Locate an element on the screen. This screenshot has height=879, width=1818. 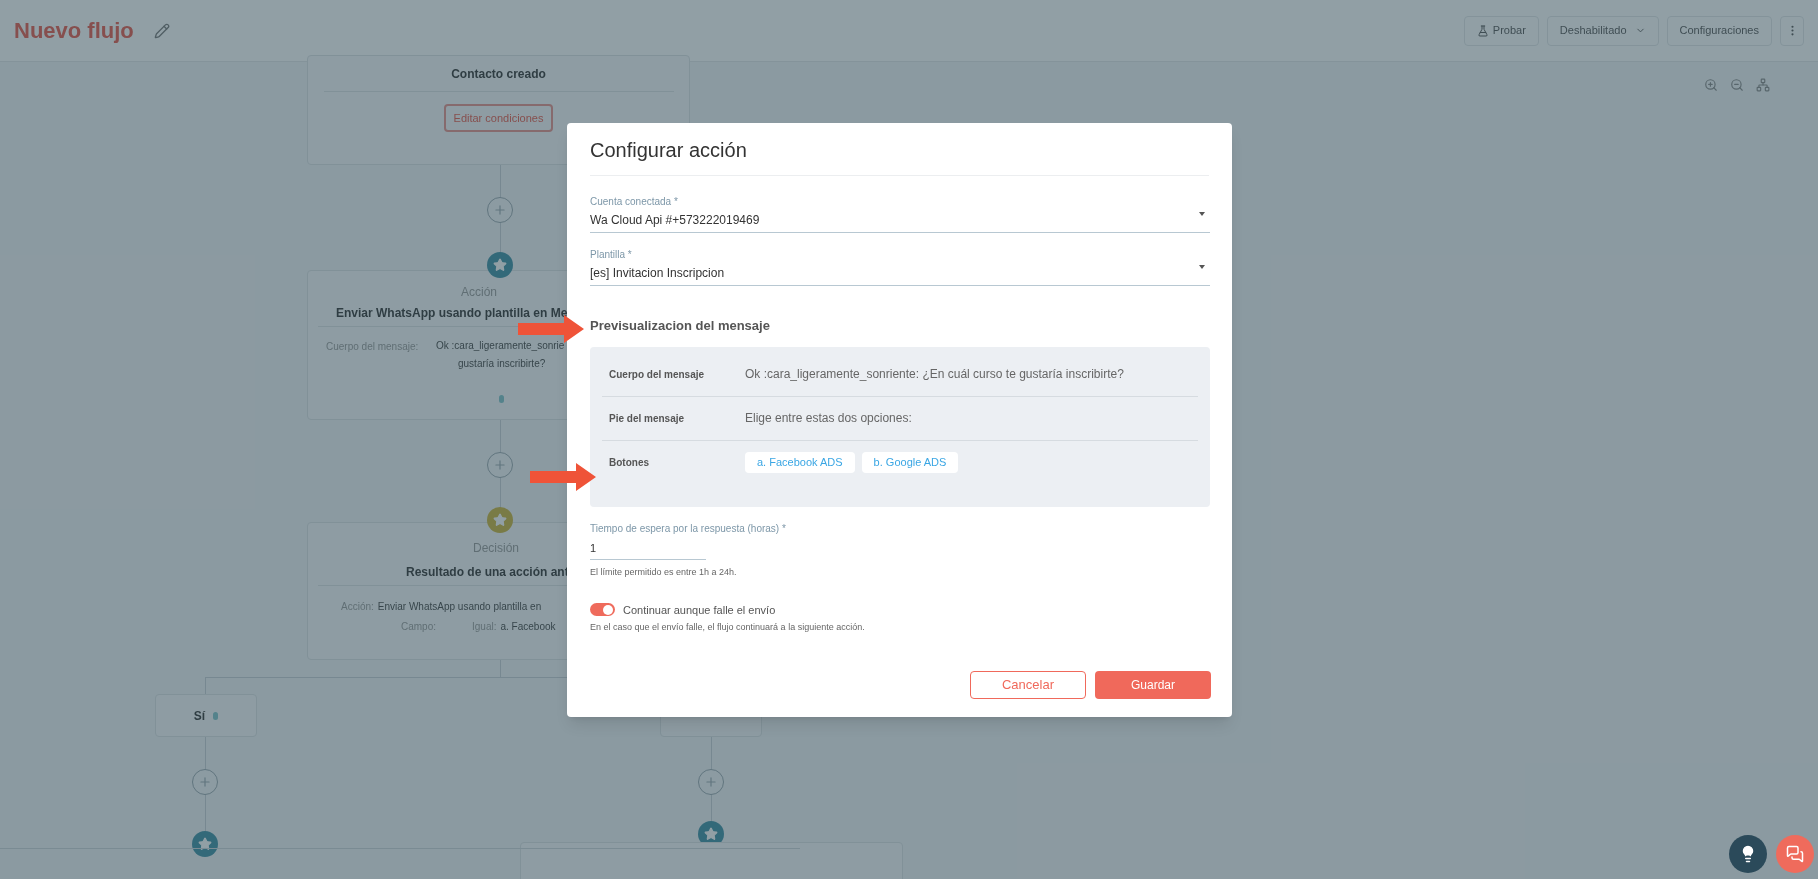
hours-input: 1 is located at coordinates (648, 549).